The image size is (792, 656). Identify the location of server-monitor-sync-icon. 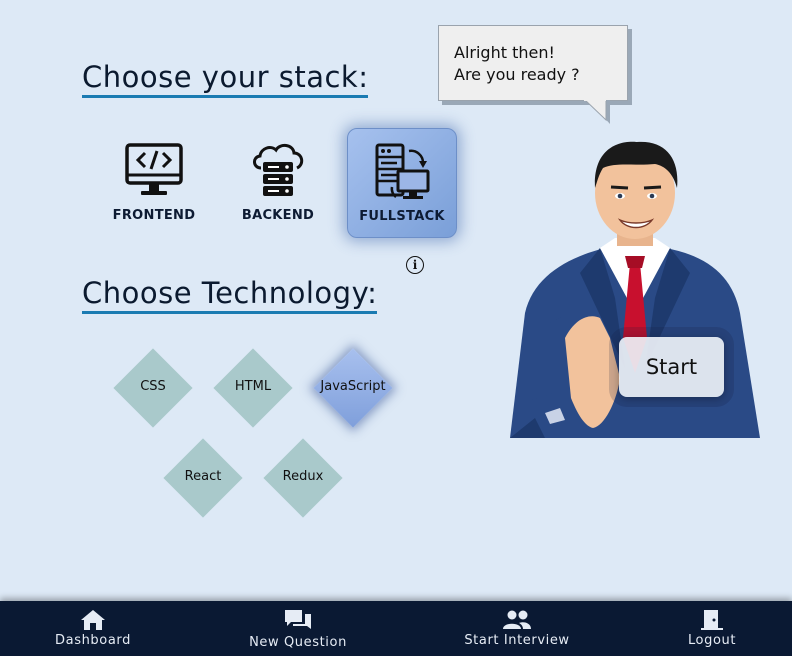
(402, 171).